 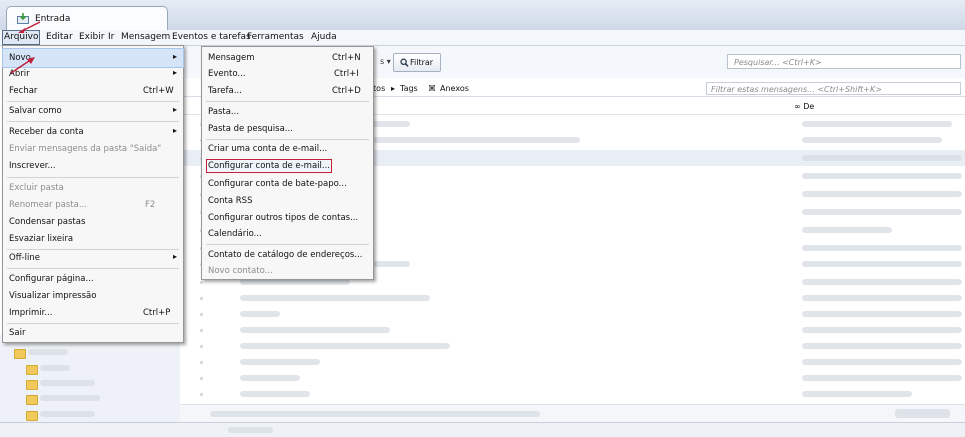 What do you see at coordinates (385, 61) in the screenshot?
I see `view-dropdown: s ▾` at bounding box center [385, 61].